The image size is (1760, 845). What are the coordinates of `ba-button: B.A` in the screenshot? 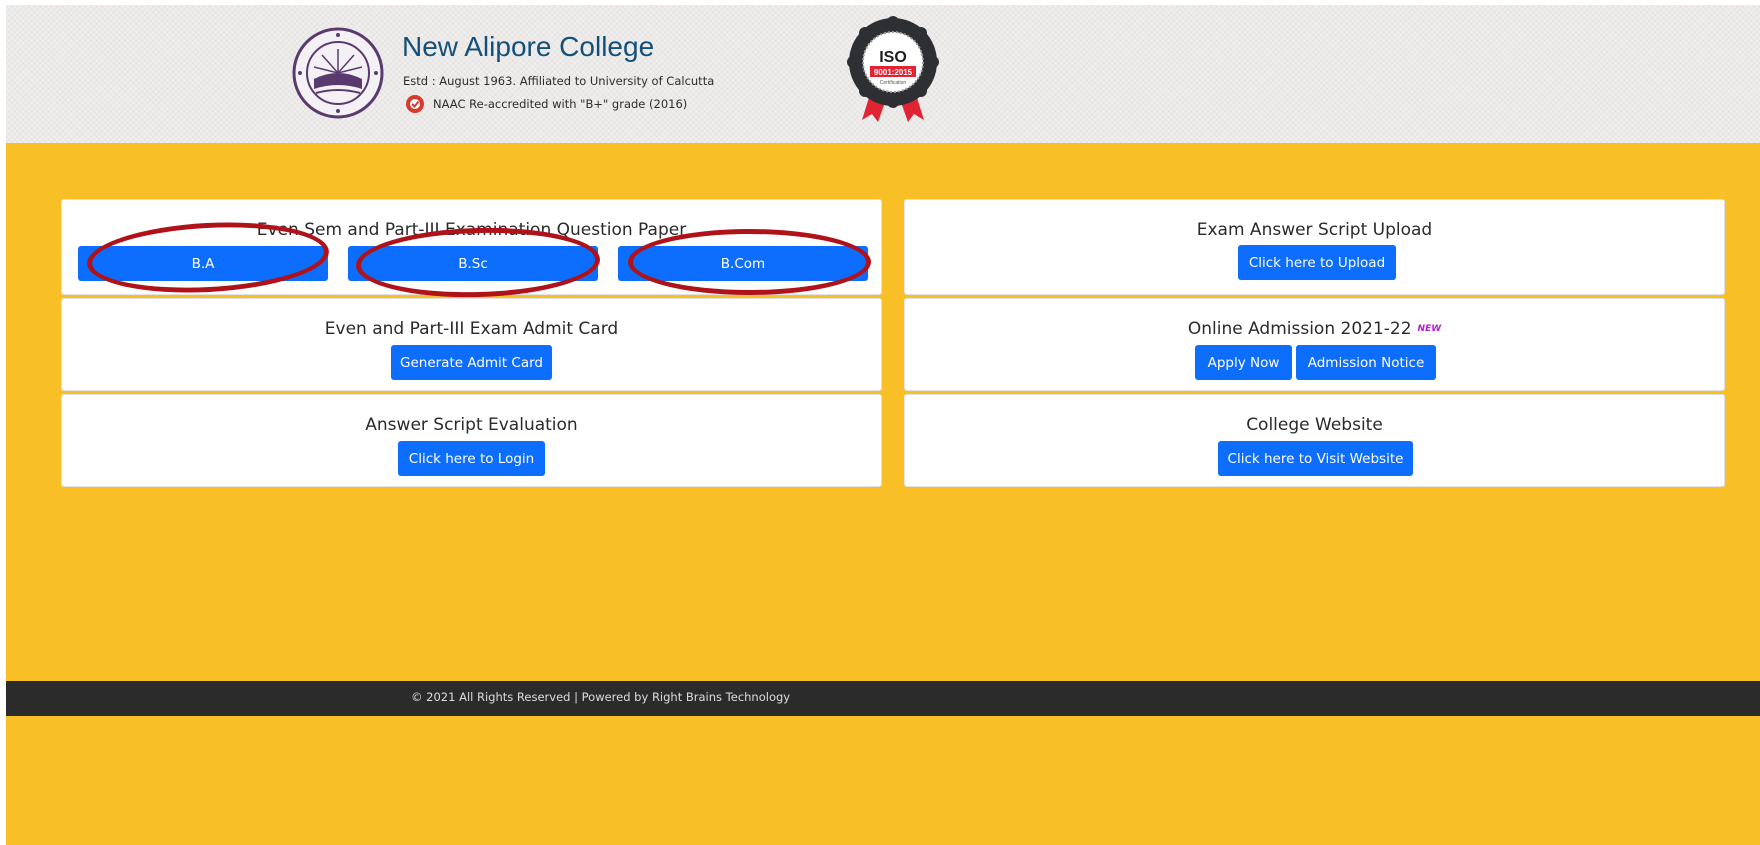 It's located at (203, 263).